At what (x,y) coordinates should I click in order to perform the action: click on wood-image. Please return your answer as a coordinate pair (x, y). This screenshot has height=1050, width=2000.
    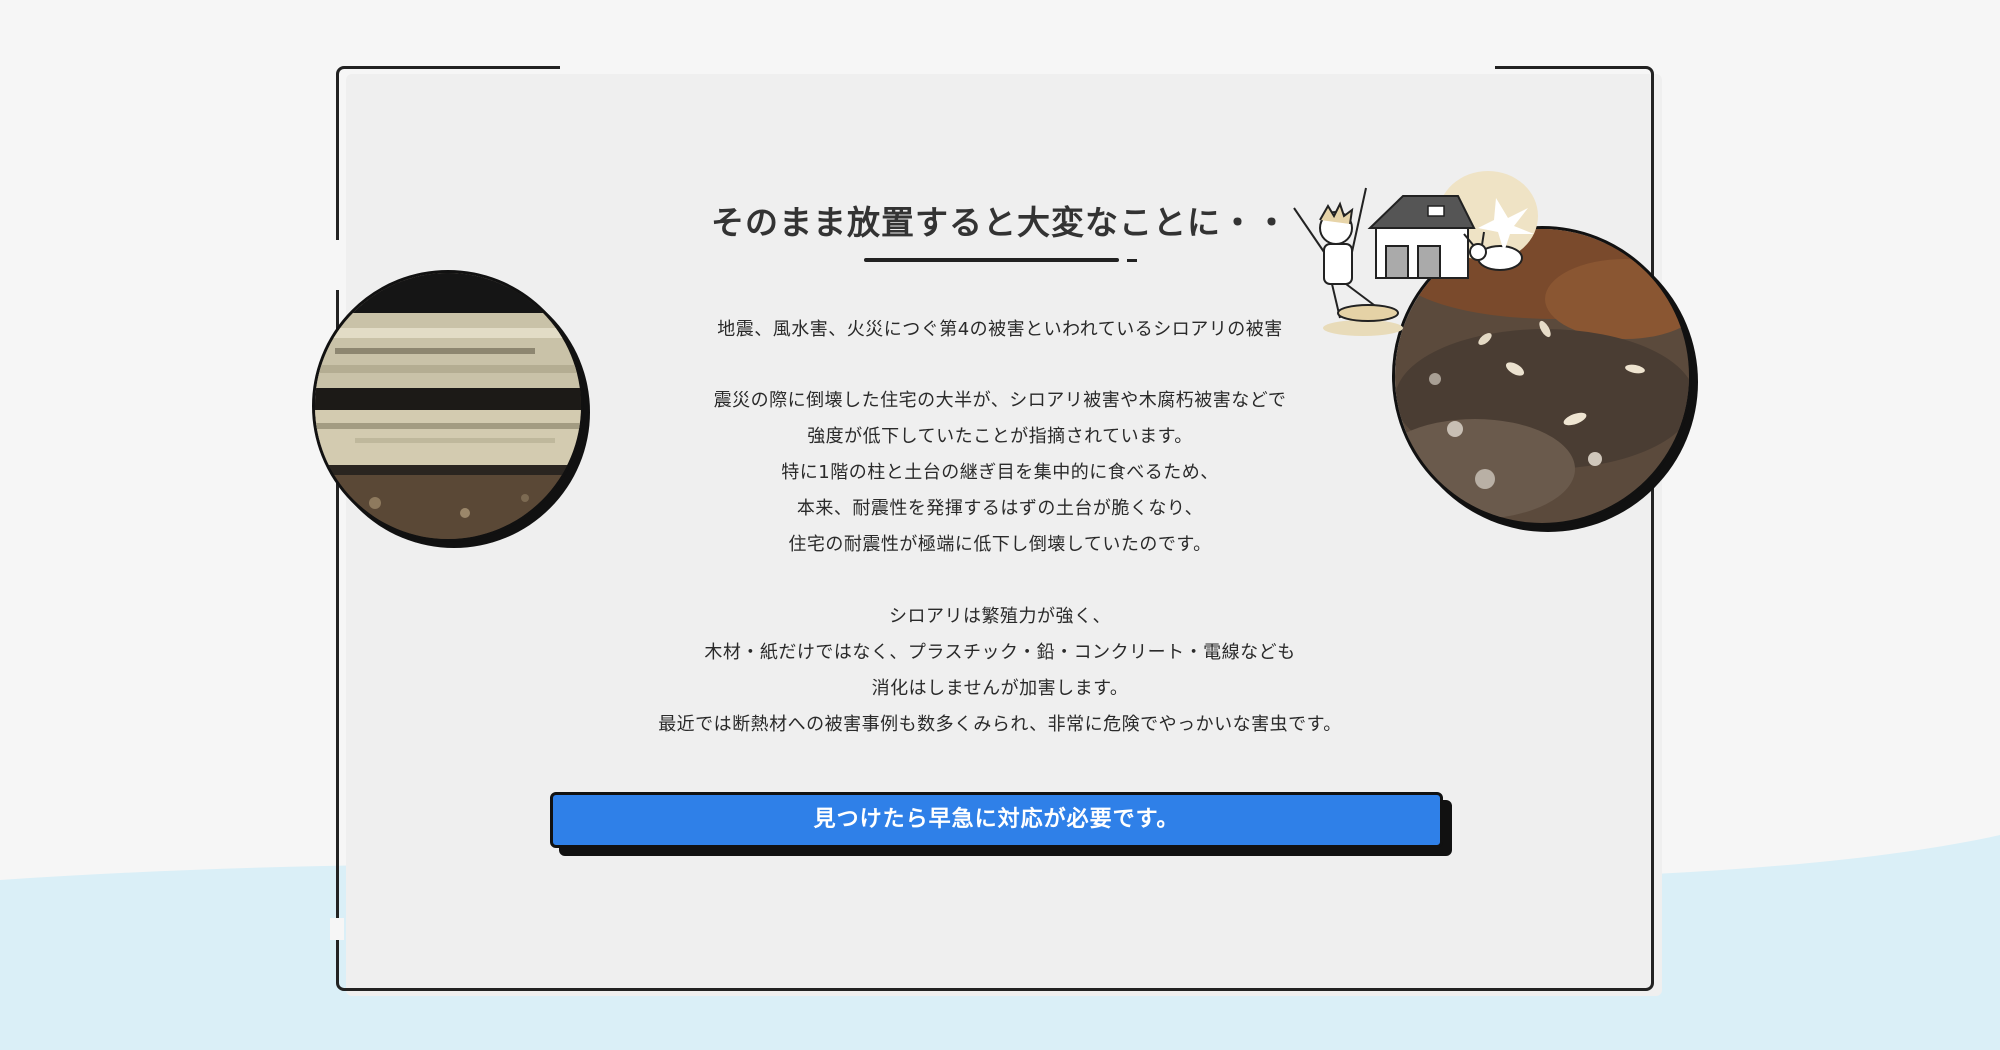
    Looking at the image, I should click on (448, 406).